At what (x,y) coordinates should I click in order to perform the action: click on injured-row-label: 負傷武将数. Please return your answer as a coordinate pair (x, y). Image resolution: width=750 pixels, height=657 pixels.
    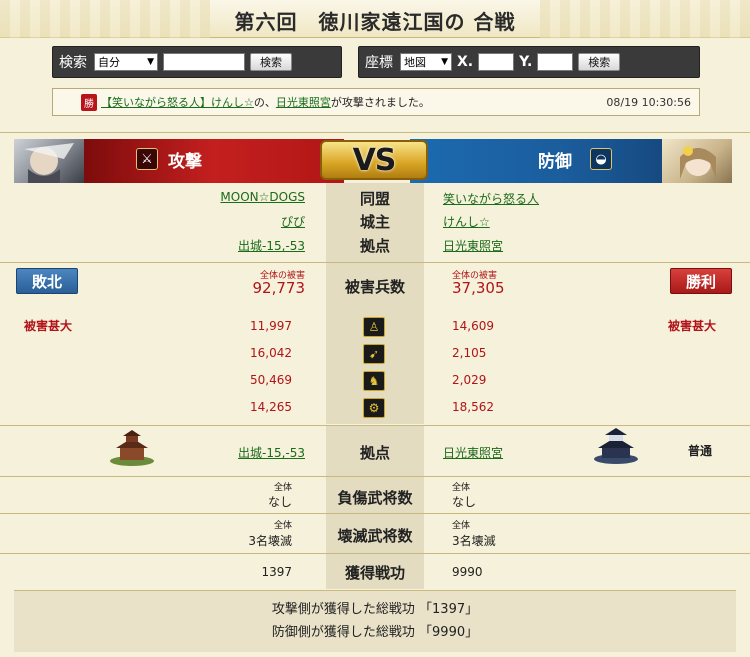
    Looking at the image, I should click on (375, 498).